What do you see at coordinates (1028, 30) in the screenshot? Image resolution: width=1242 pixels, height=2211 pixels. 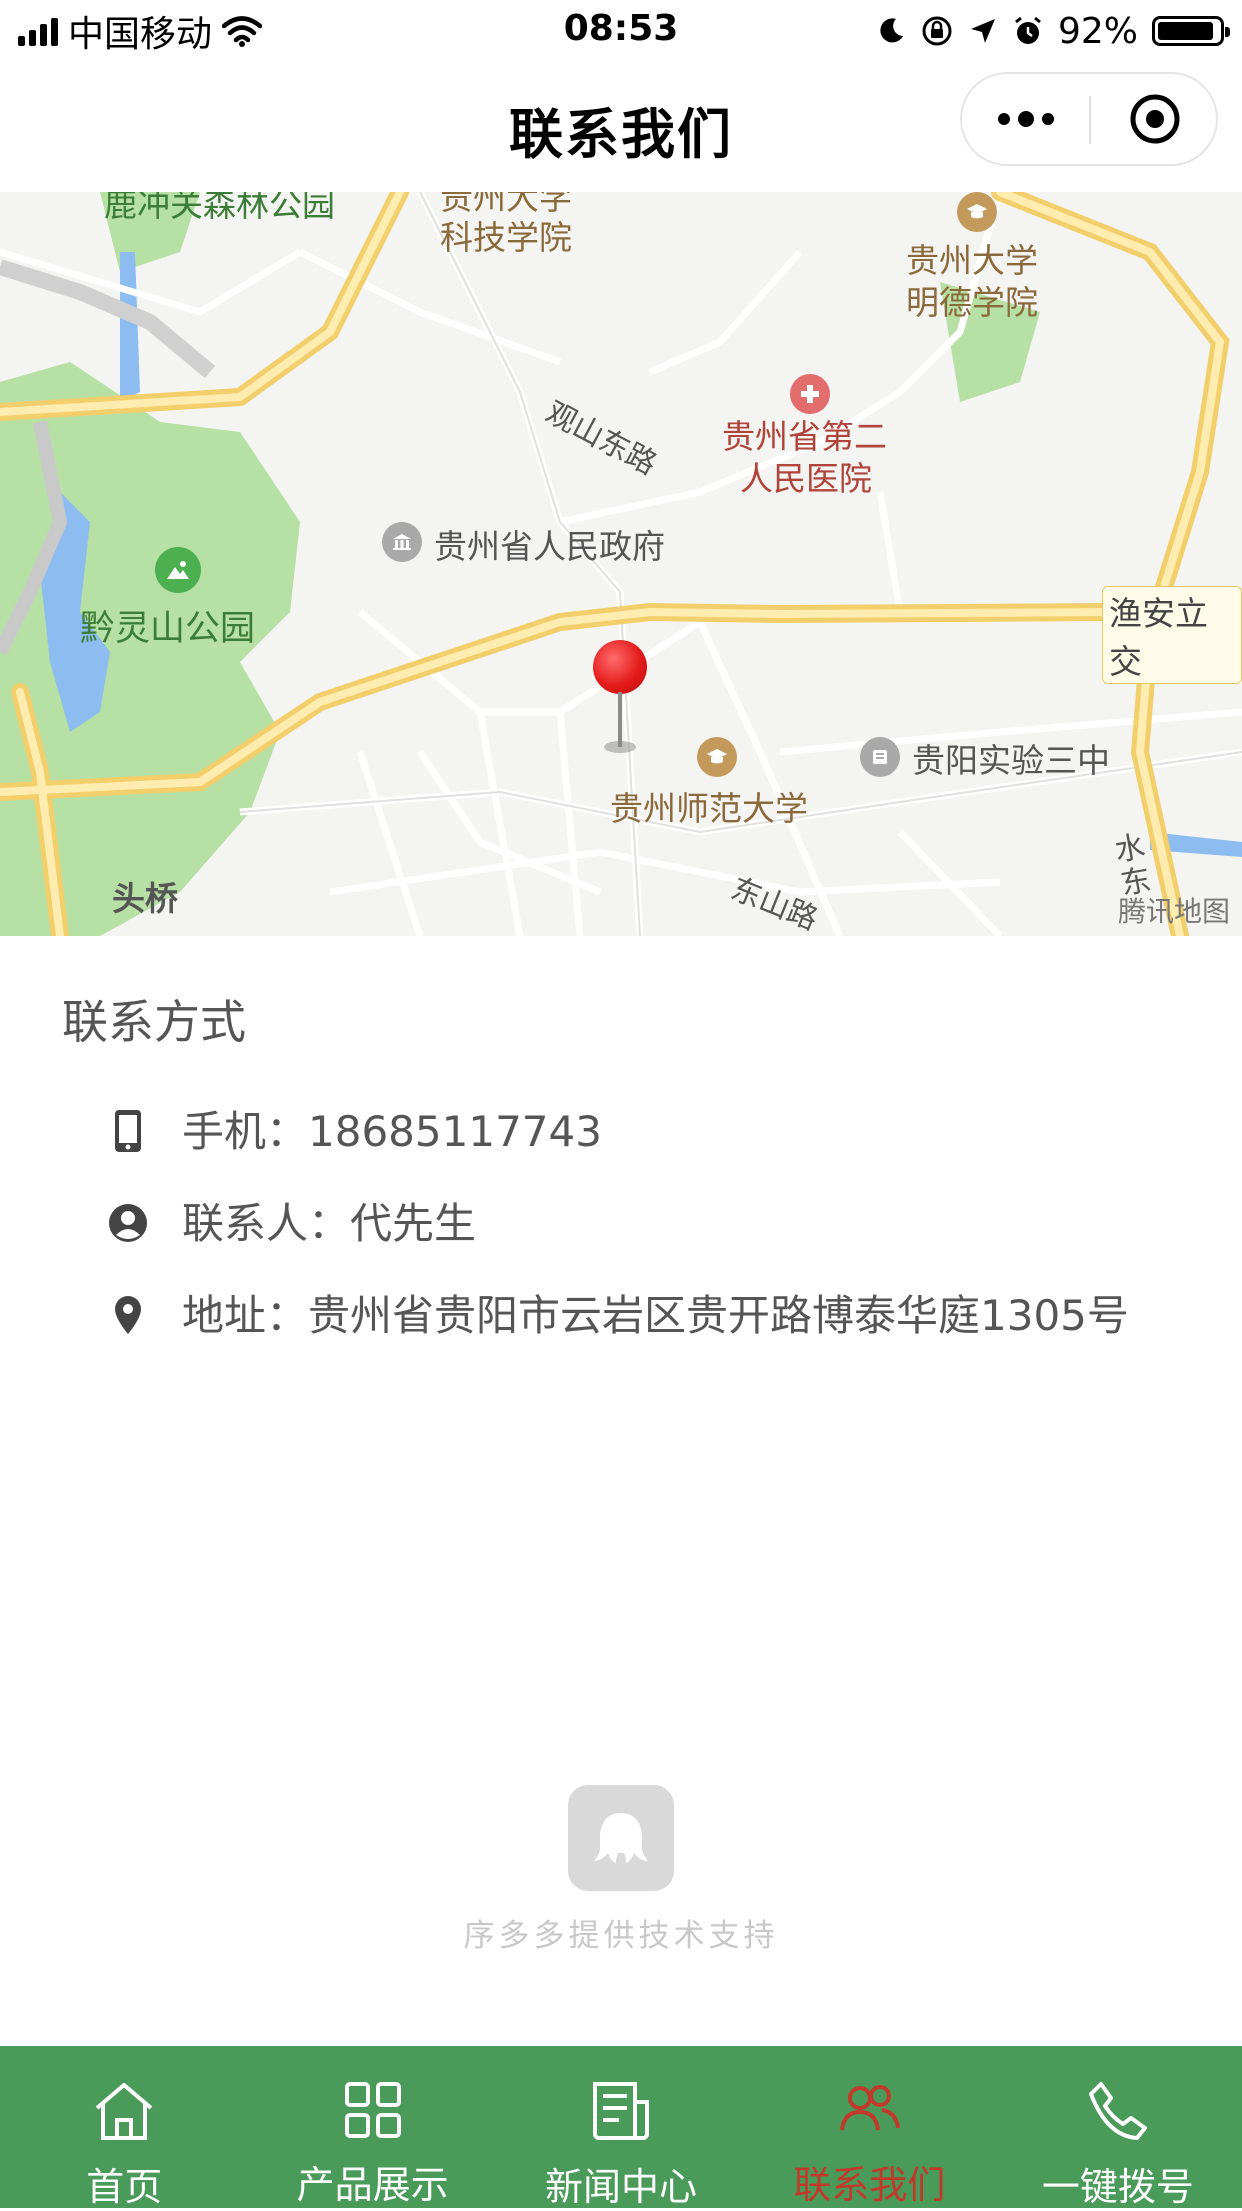 I see `alarm-icon` at bounding box center [1028, 30].